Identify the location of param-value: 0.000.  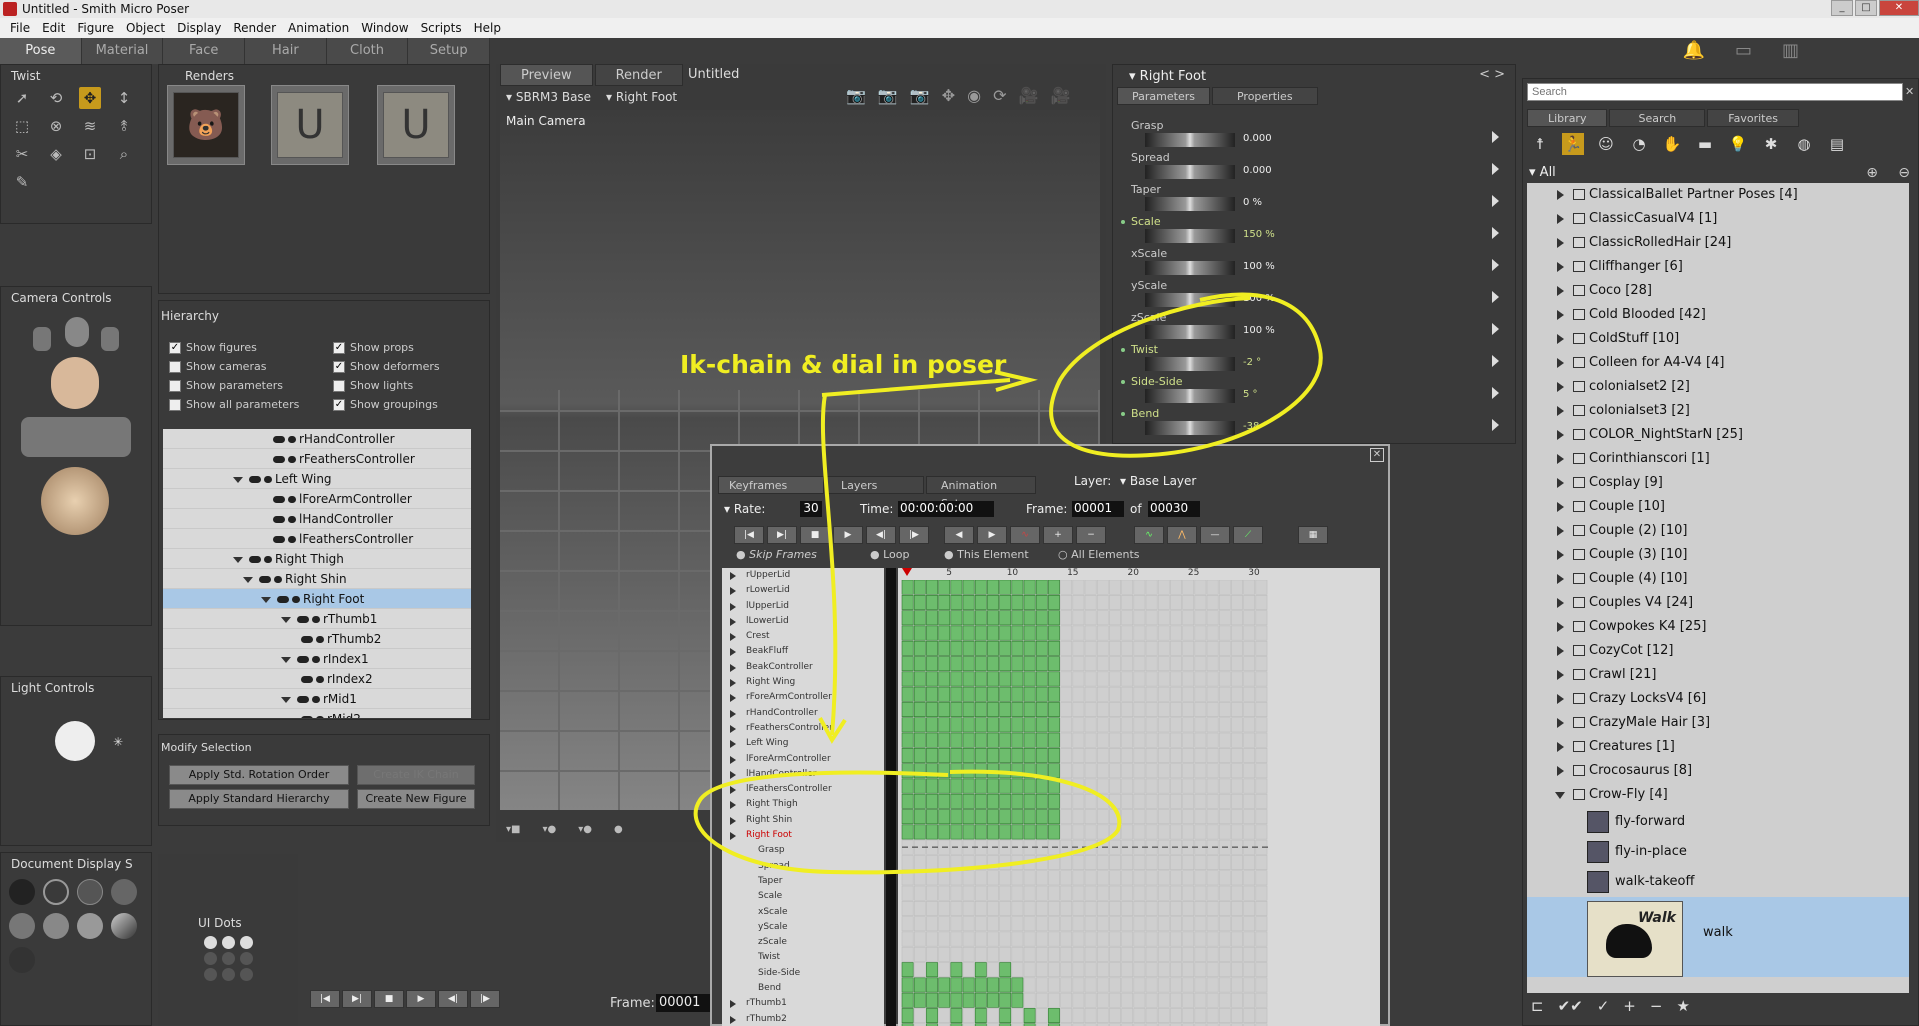
(1257, 170).